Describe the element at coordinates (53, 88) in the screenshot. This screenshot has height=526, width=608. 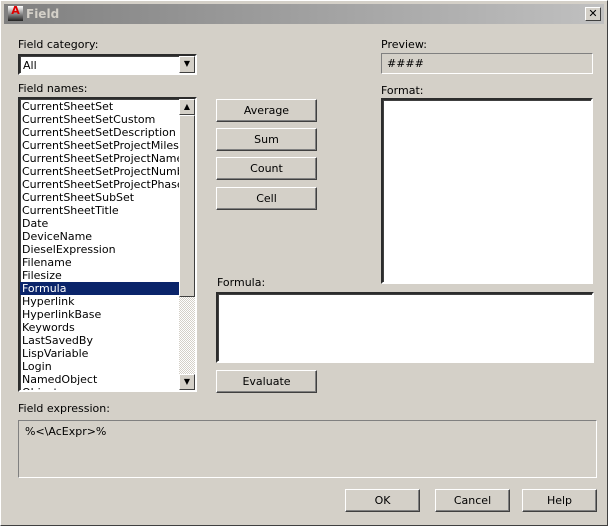
I see `field-names-label: Field names:` at that location.